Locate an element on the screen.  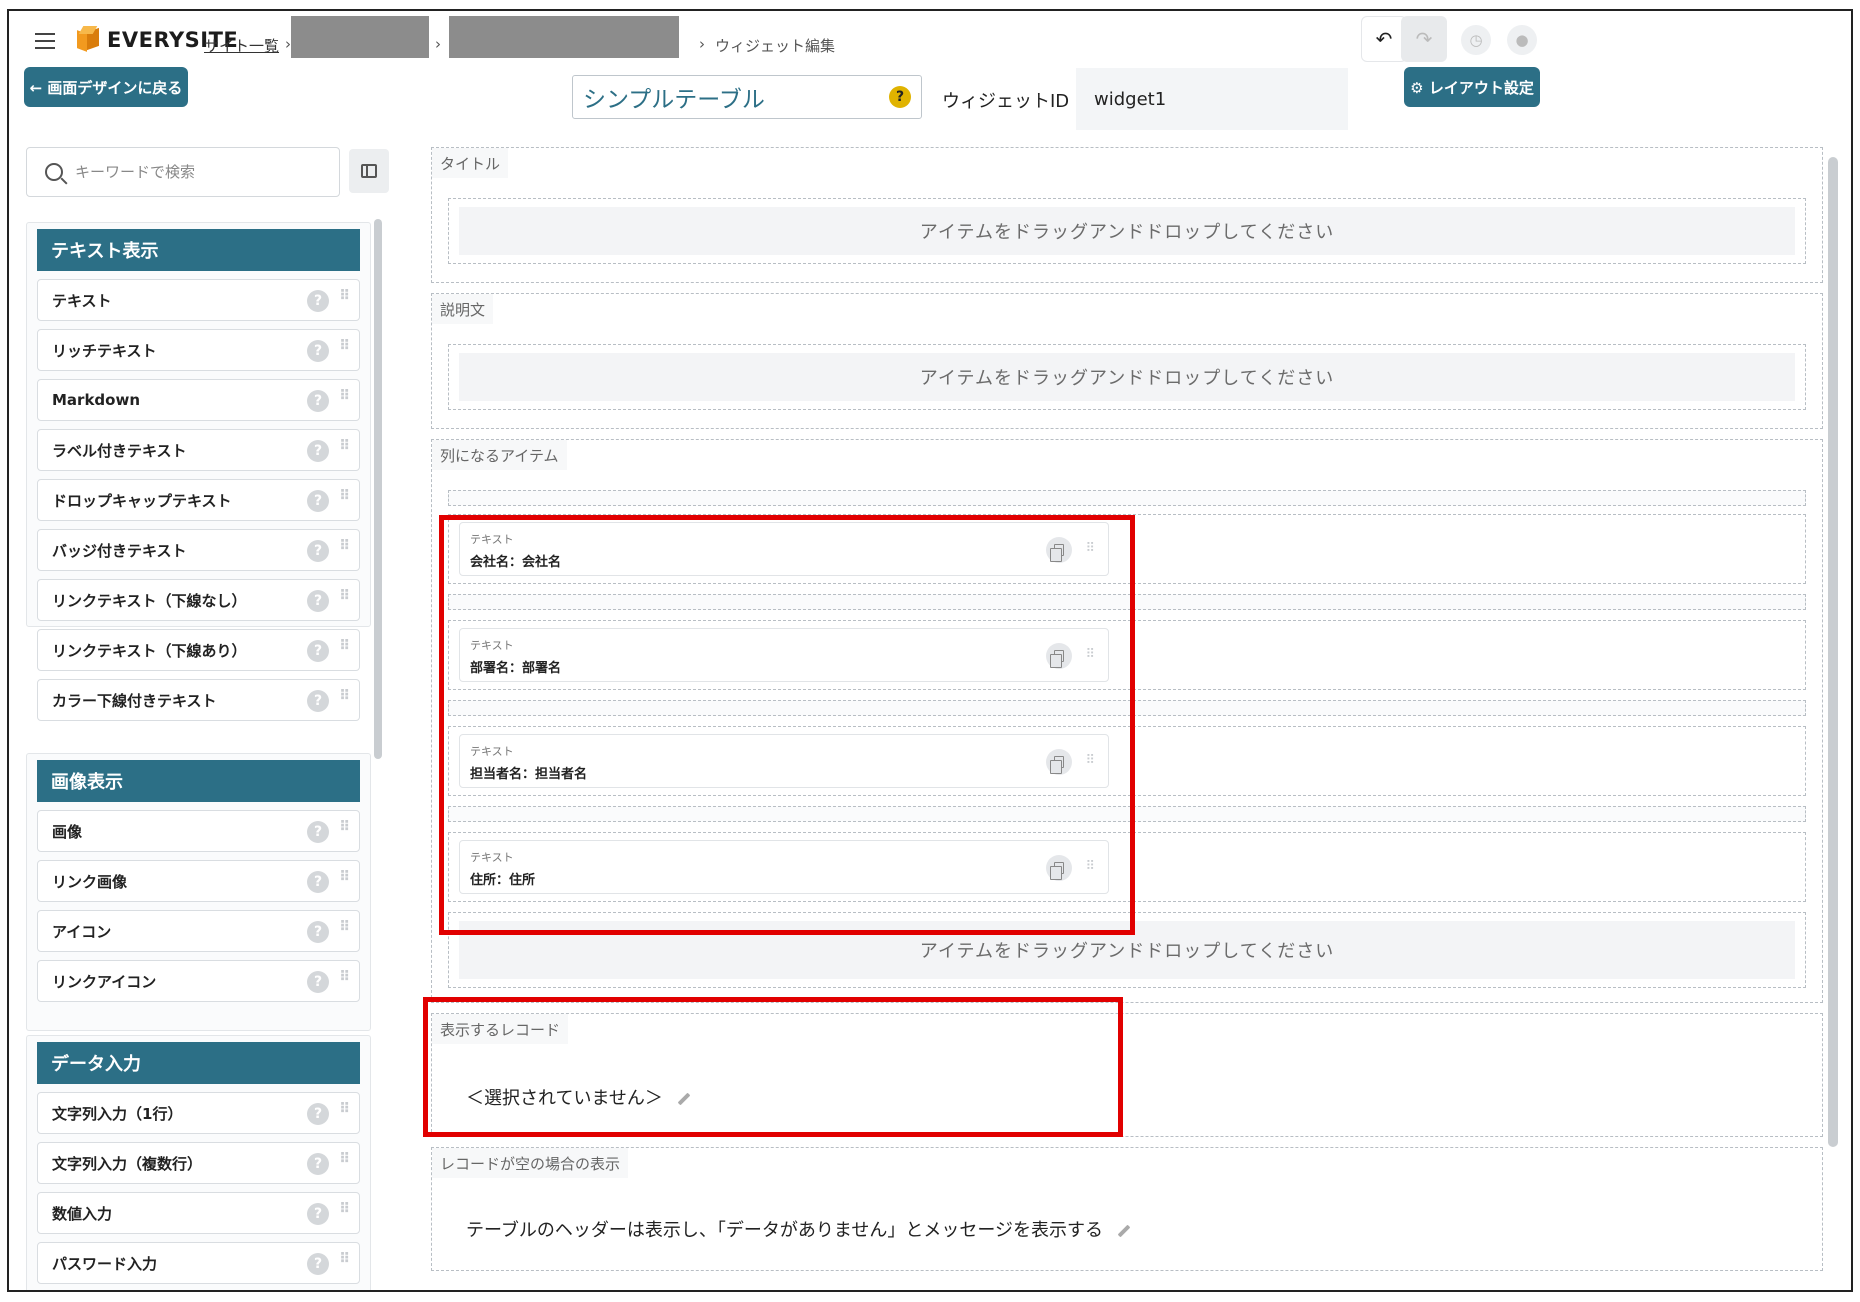
widget-id-label: ウィジェットID is located at coordinates (1006, 101).